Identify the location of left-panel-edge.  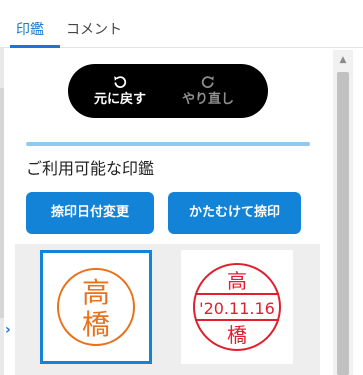
(2, 211).